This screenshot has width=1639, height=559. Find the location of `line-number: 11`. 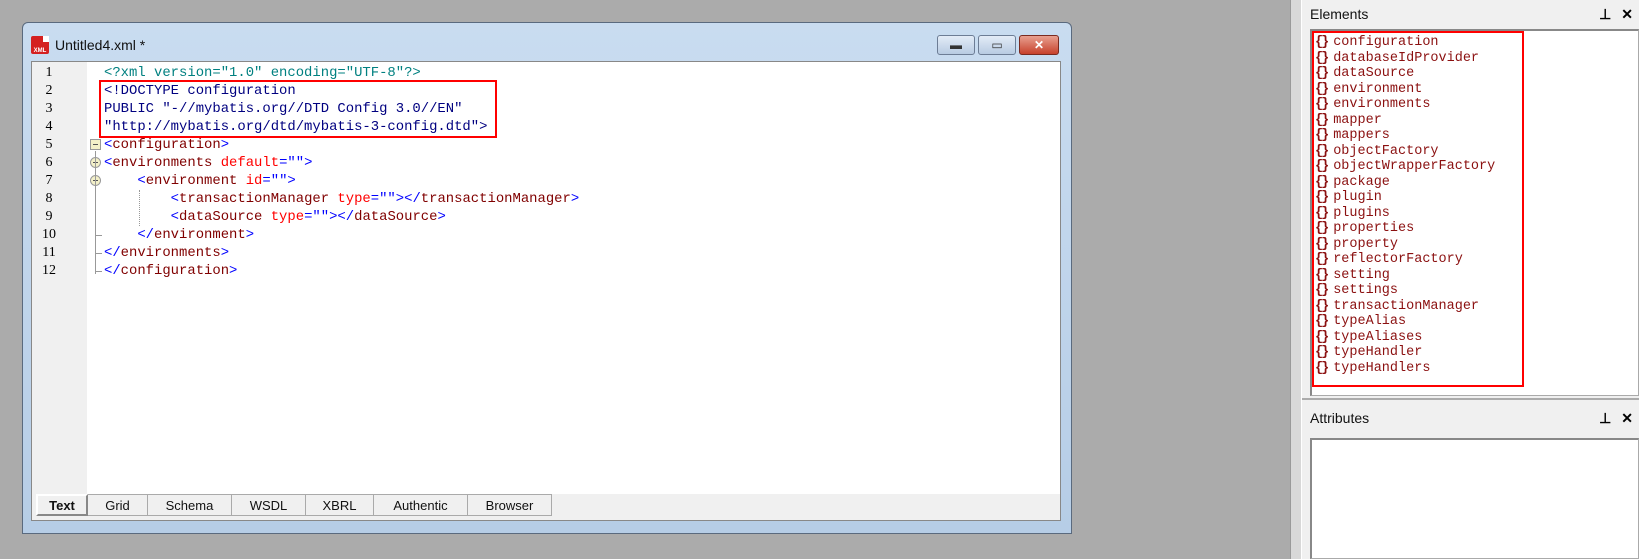

line-number: 11 is located at coordinates (49, 252).